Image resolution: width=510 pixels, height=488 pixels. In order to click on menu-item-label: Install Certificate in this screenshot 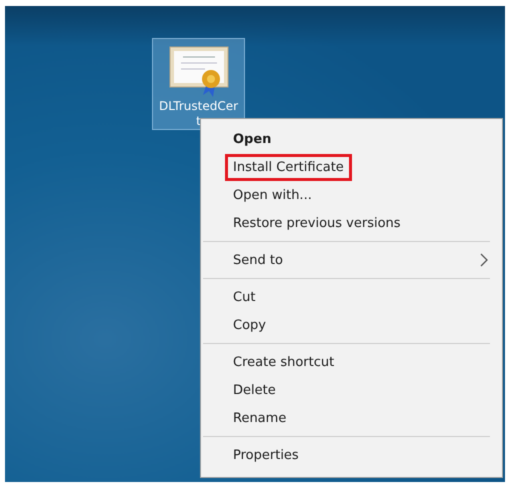, I will do `click(288, 167)`.